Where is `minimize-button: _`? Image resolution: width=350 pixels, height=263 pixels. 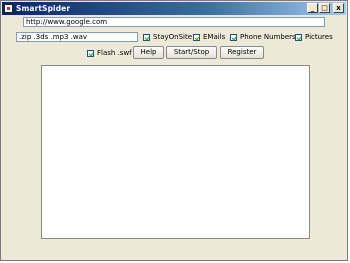 minimize-button: _ is located at coordinates (312, 8).